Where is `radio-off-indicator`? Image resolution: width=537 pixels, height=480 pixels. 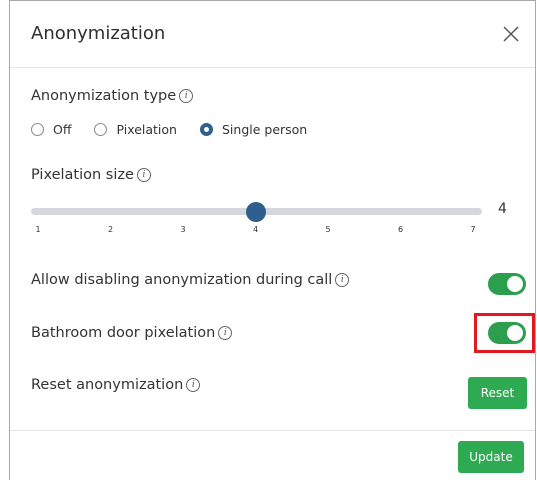 radio-off-indicator is located at coordinates (37, 129).